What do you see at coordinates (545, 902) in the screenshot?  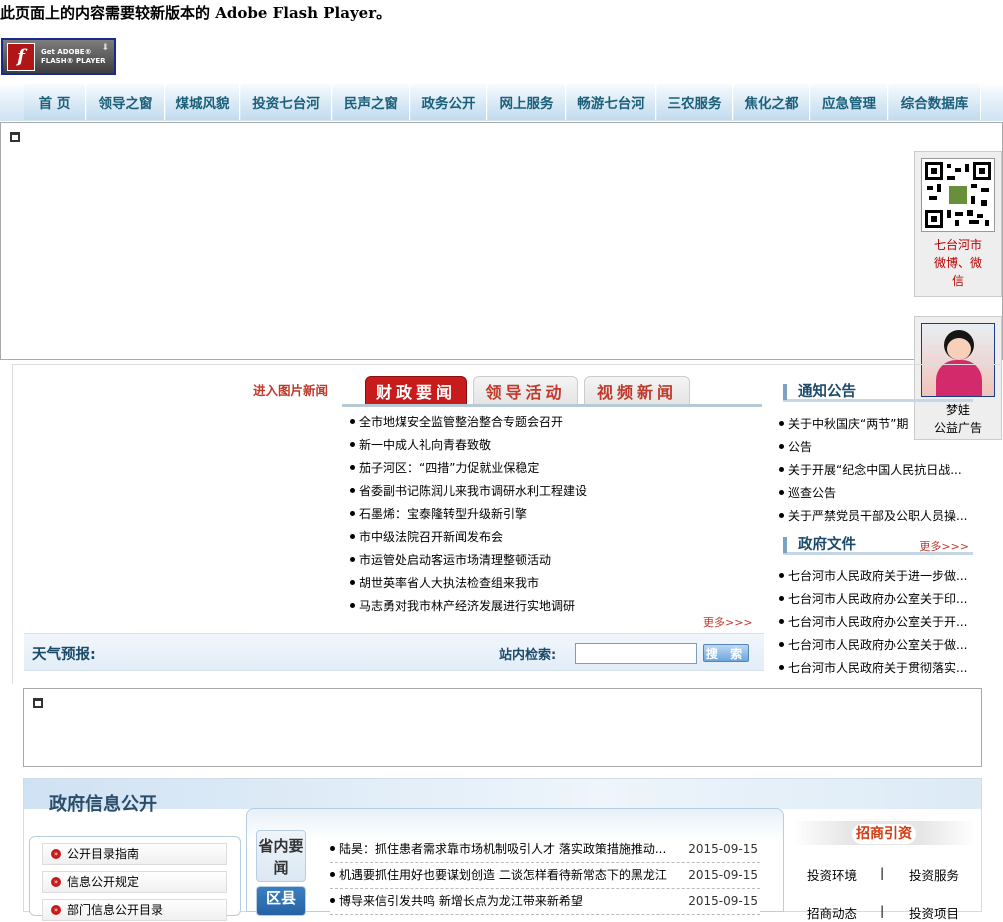 I see `province-news-item: 博导来信引发共鸣 新增长点为龙江带来新希望 2015-09-15` at bounding box center [545, 902].